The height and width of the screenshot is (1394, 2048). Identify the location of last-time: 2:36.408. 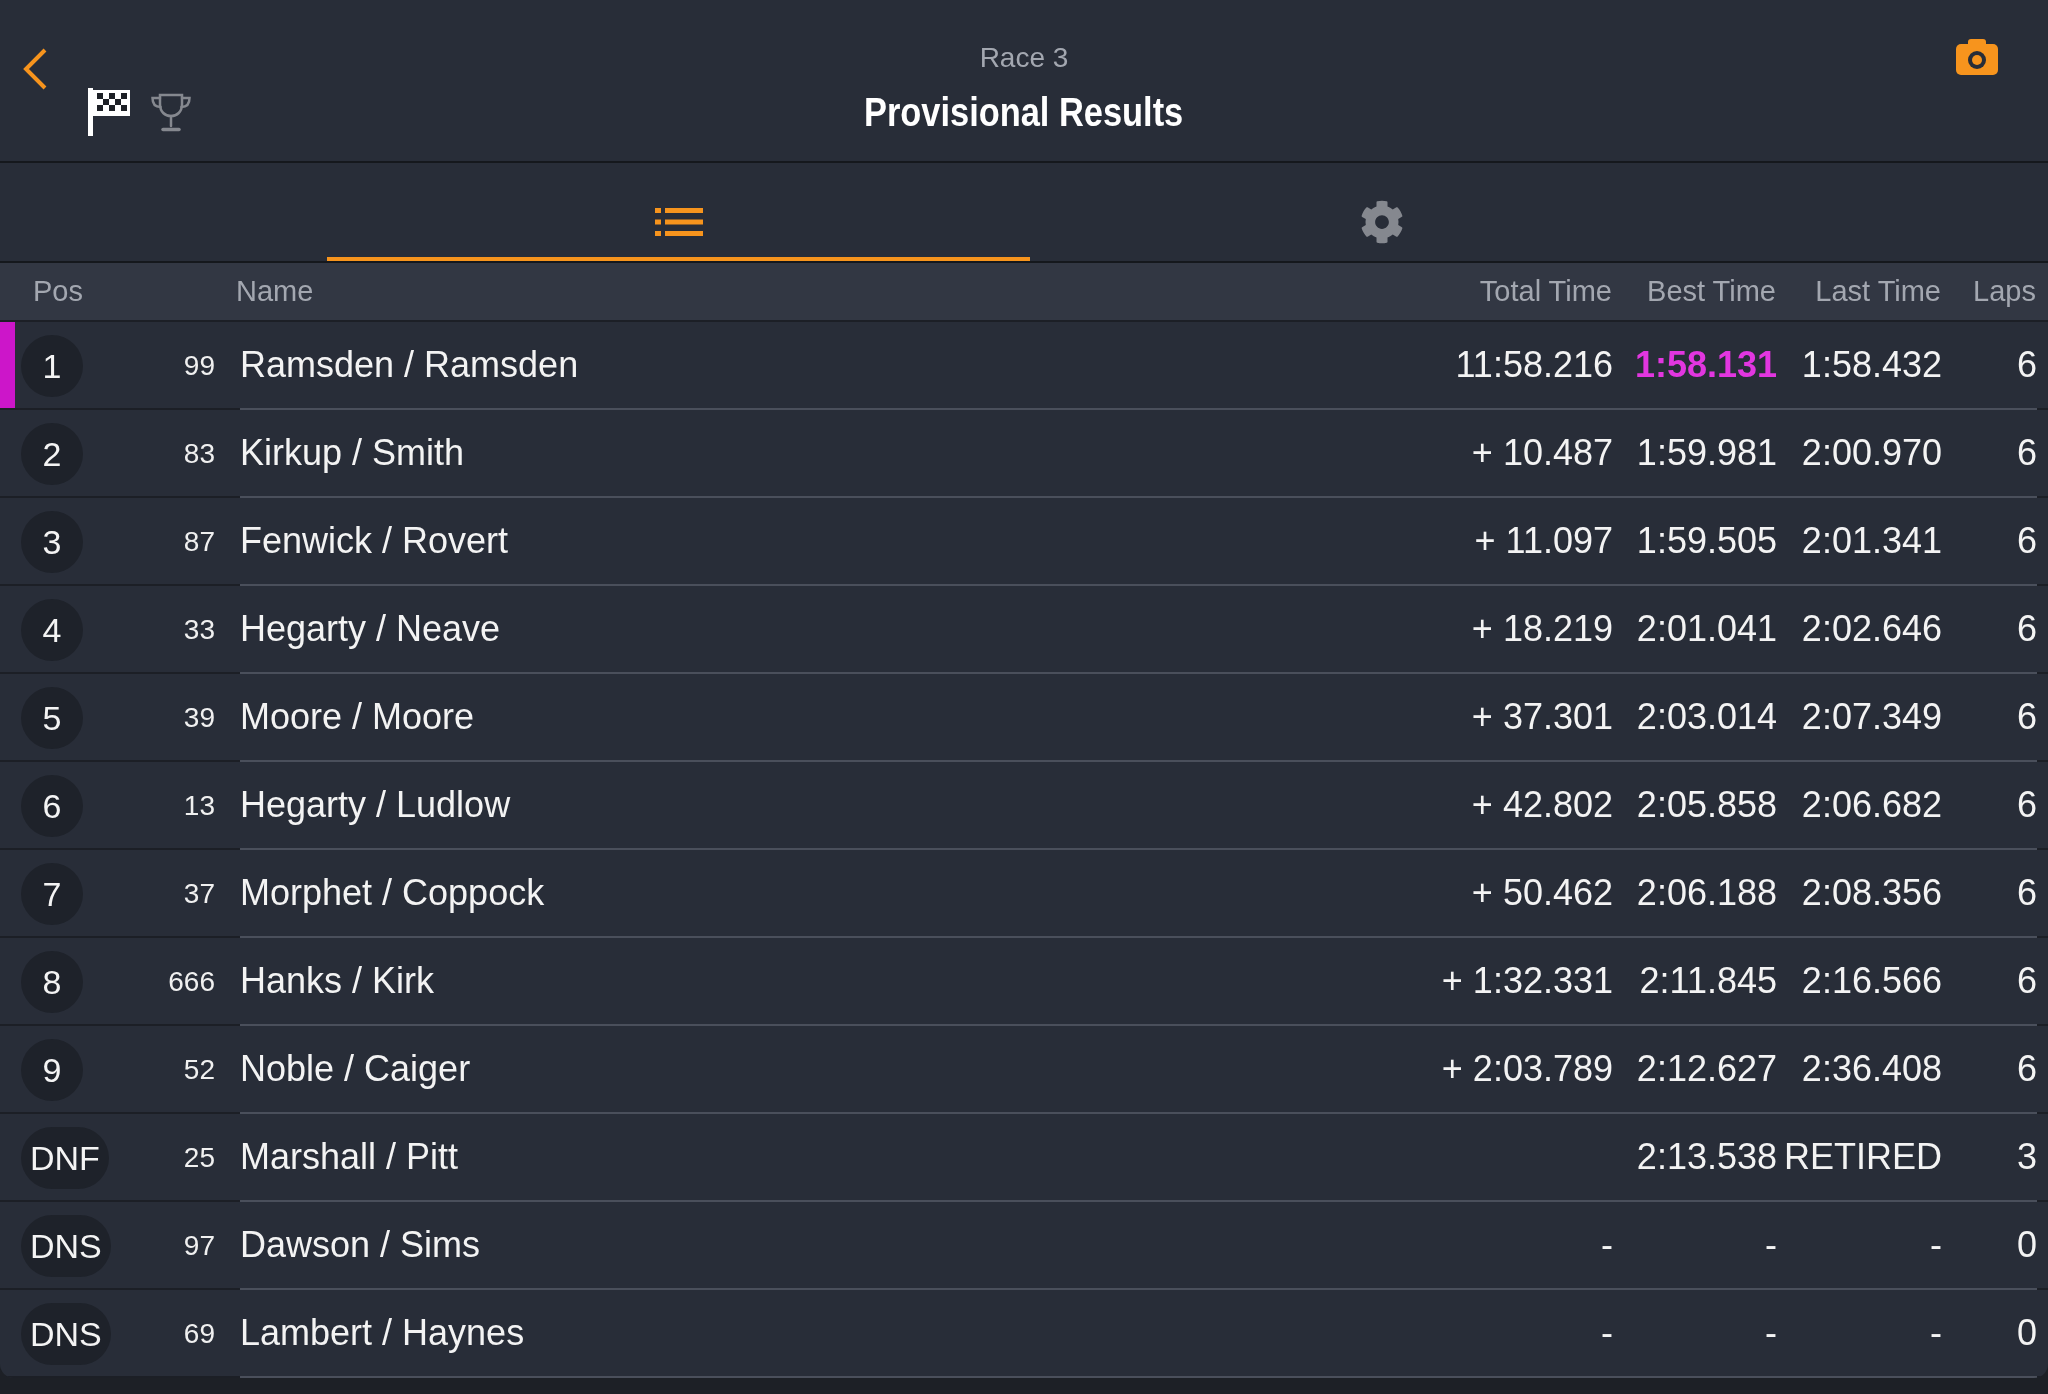
(1871, 1069).